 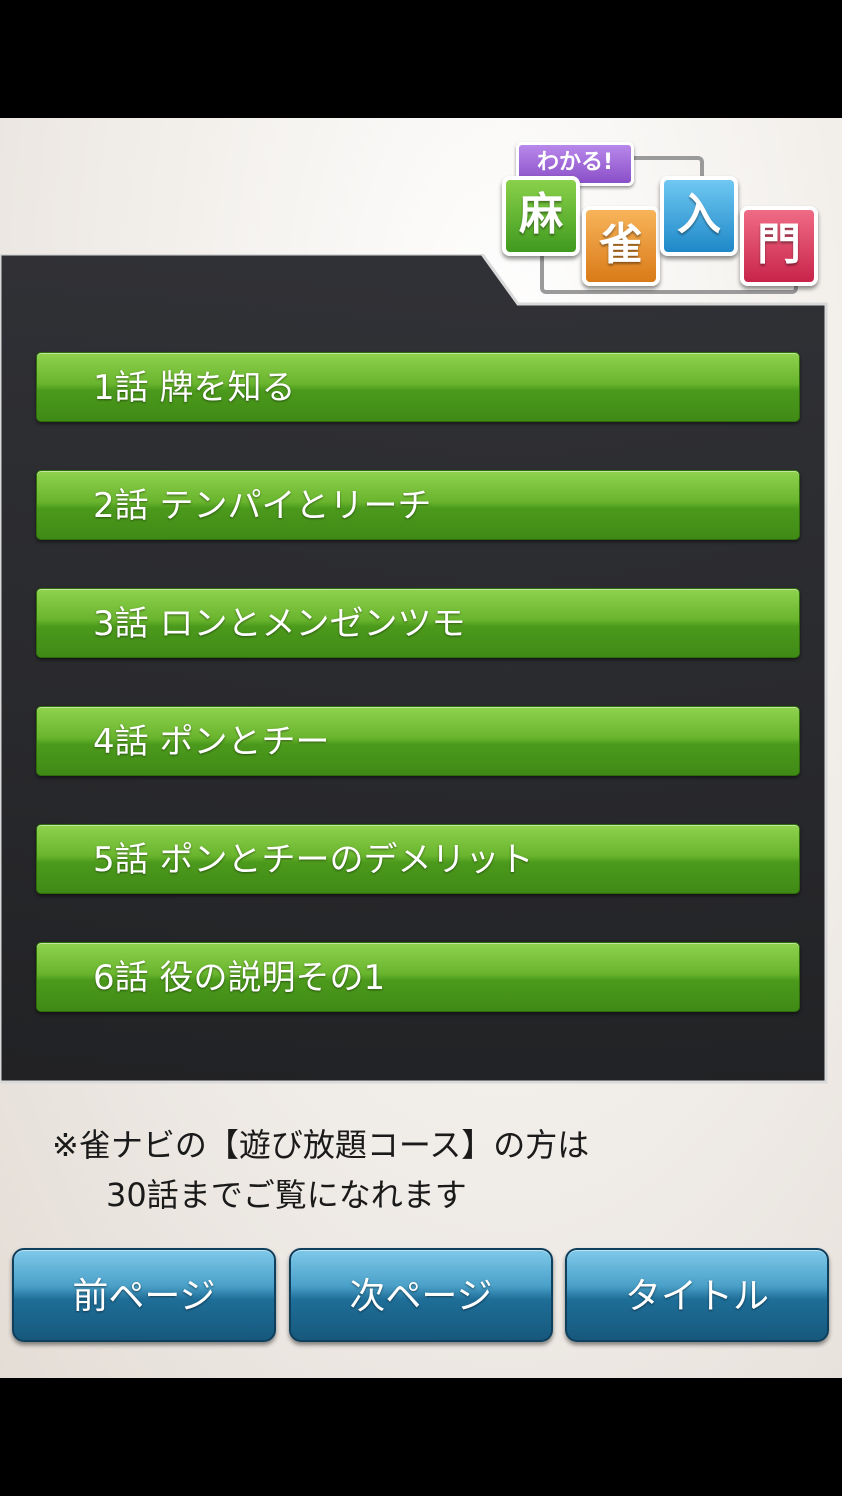 What do you see at coordinates (418, 741) in the screenshot?
I see `episode-button-4: 4話 ポンとチー` at bounding box center [418, 741].